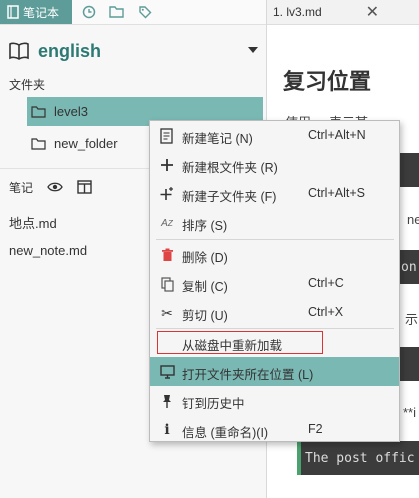 The width and height of the screenshot is (419, 498). Describe the element at coordinates (89, 12) in the screenshot. I see `history-tab-icon` at that location.